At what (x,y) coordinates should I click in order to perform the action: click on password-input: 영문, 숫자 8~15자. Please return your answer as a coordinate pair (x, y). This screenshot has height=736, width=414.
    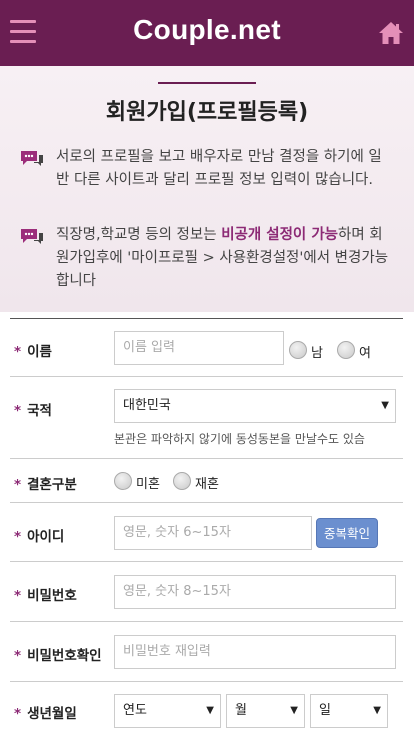
    Looking at the image, I should click on (255, 592).